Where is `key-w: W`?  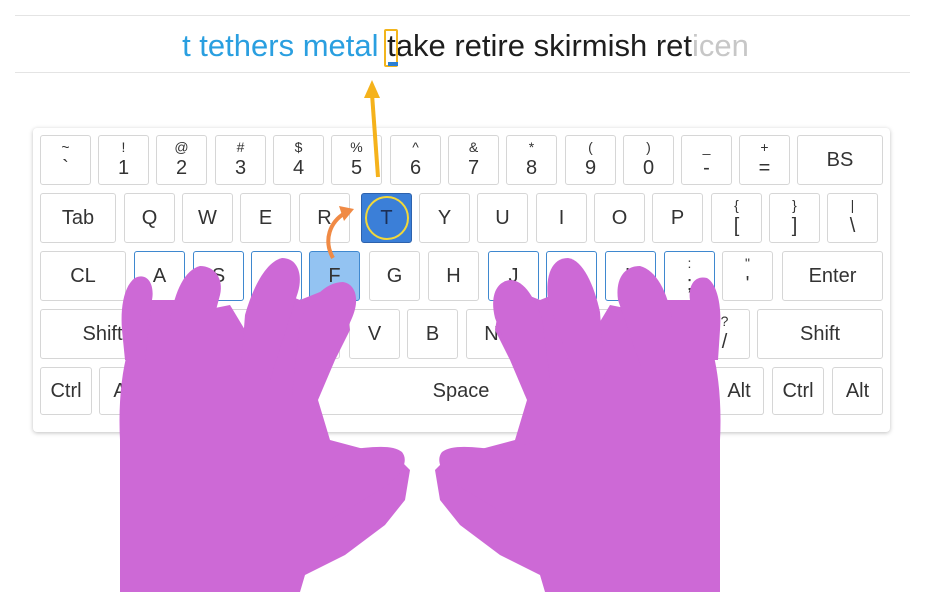 key-w: W is located at coordinates (207, 218).